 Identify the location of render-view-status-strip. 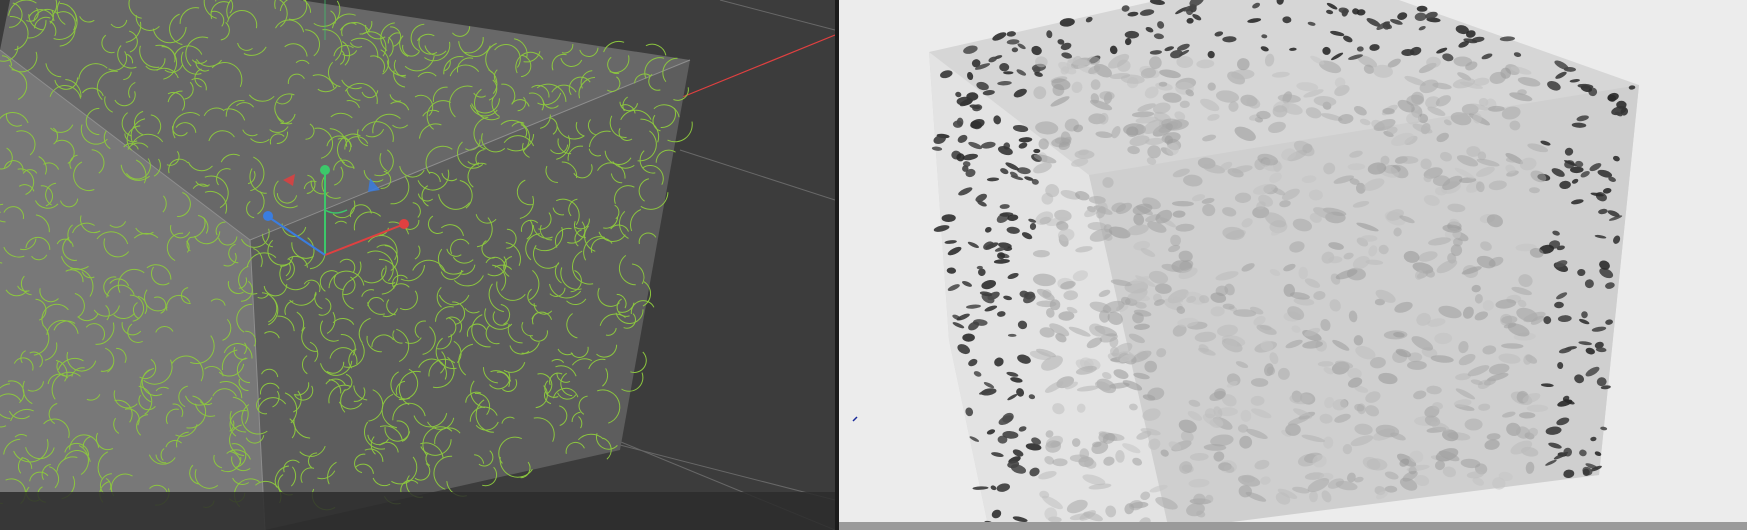
(1293, 526).